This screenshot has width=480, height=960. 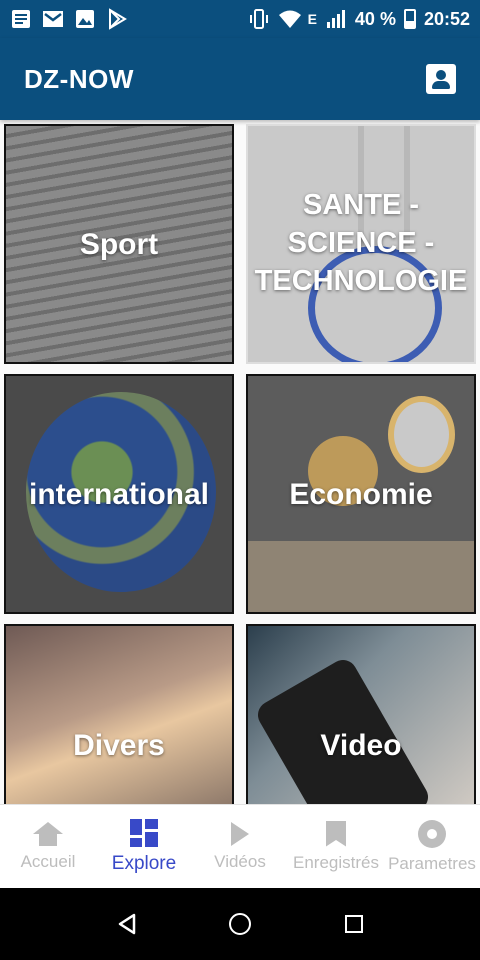 What do you see at coordinates (259, 19) in the screenshot?
I see `vibrate-icon` at bounding box center [259, 19].